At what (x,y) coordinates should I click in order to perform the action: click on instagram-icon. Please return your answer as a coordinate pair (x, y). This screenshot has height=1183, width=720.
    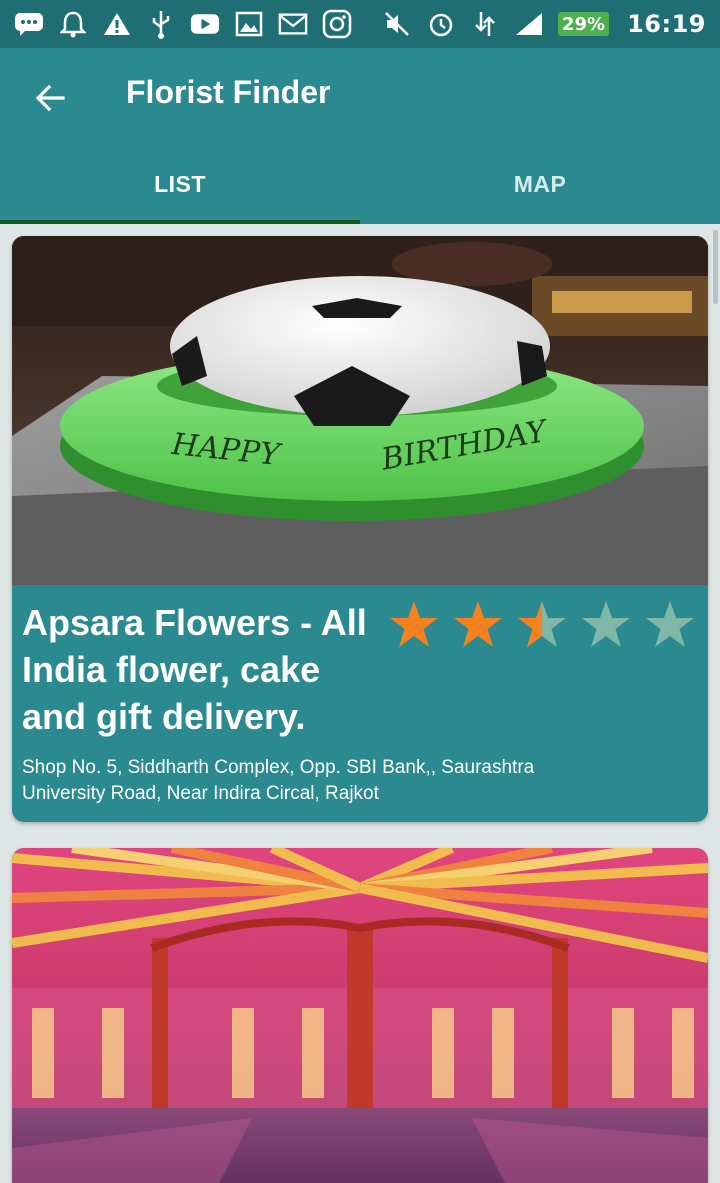
    Looking at the image, I should click on (337, 24).